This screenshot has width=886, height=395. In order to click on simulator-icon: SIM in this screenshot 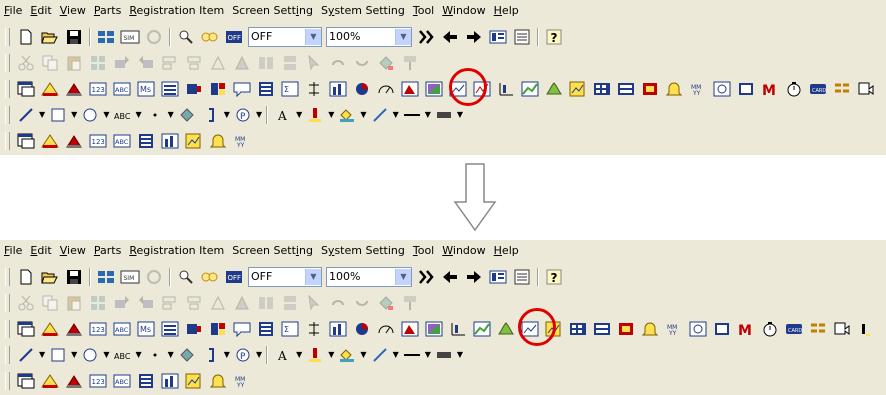, I will do `click(130, 37)`.